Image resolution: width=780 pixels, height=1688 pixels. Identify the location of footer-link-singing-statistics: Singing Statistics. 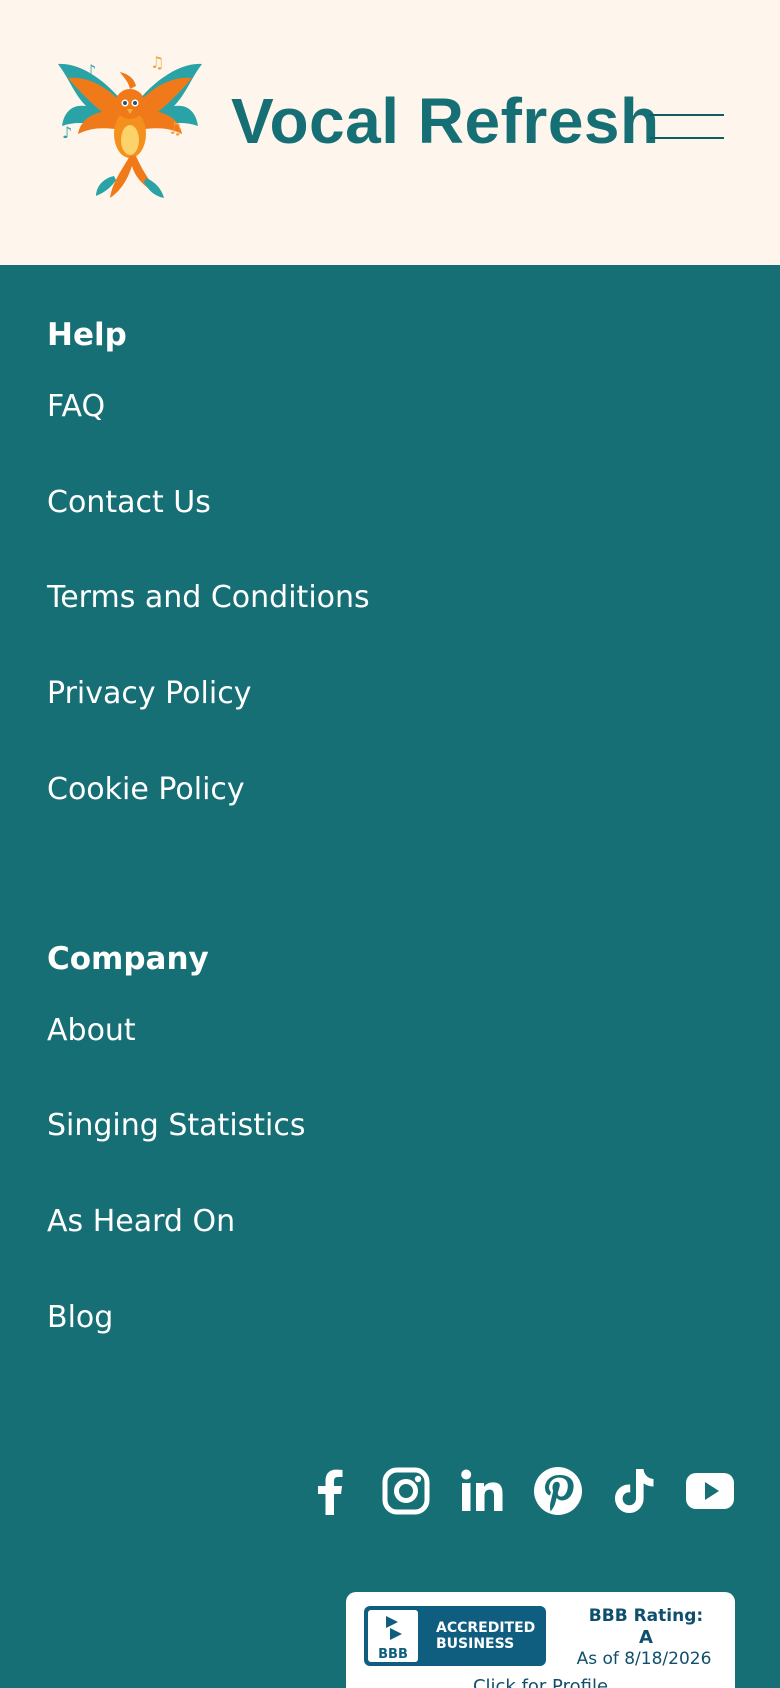
(176, 1125).